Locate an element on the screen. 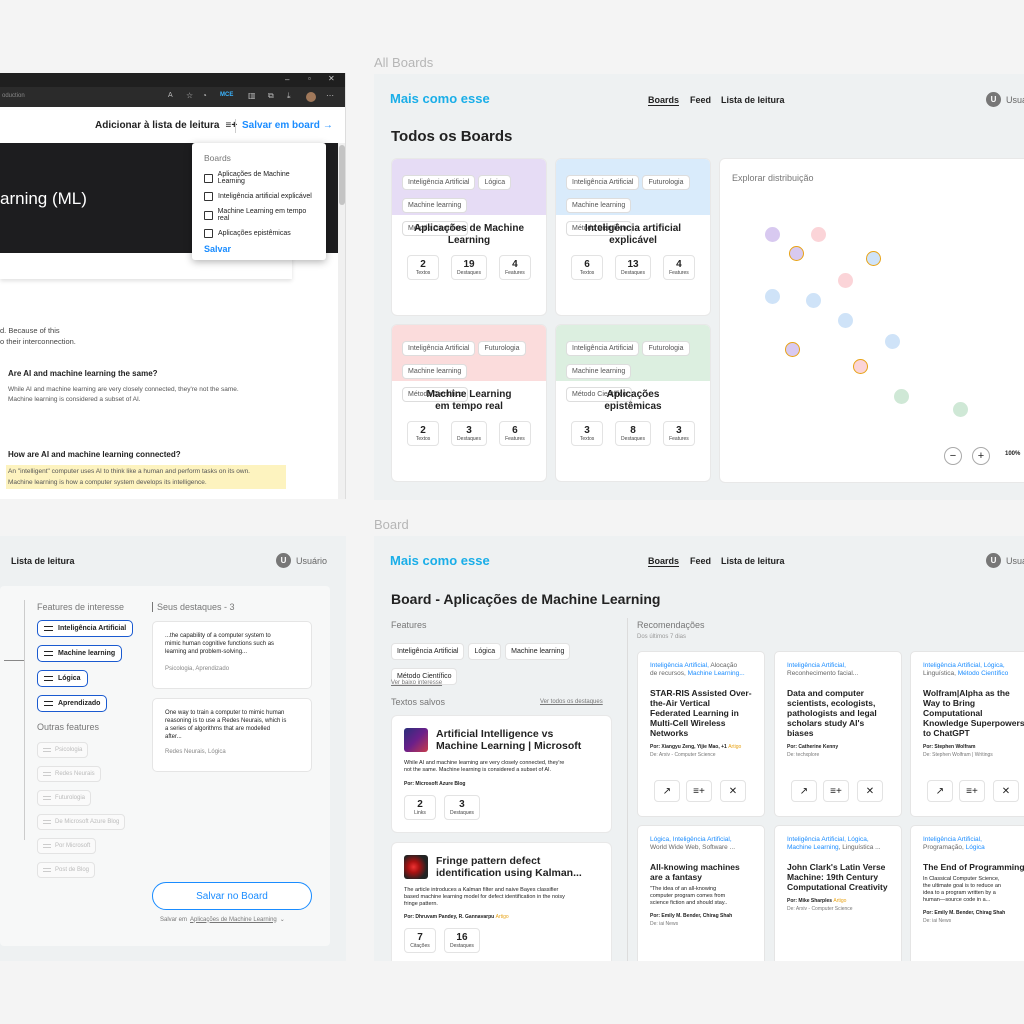 The height and width of the screenshot is (1024, 1024). download-icon: ⤓ is located at coordinates (289, 96).